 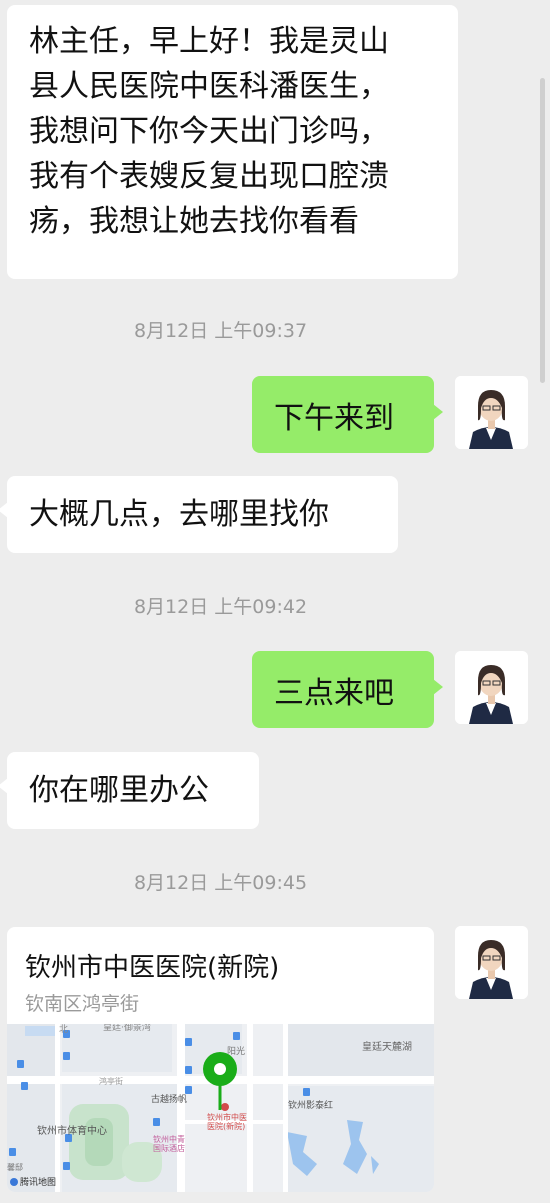 What do you see at coordinates (220, 883) in the screenshot?
I see `timestamp: 8月12日 上午09:45` at bounding box center [220, 883].